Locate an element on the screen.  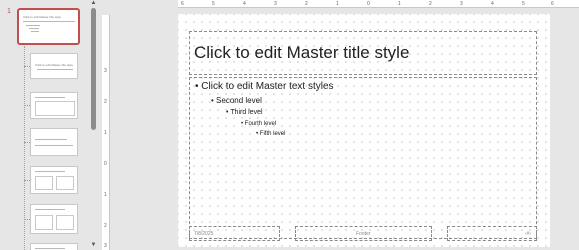
level-3-text: • Third level is located at coordinates (244, 112).